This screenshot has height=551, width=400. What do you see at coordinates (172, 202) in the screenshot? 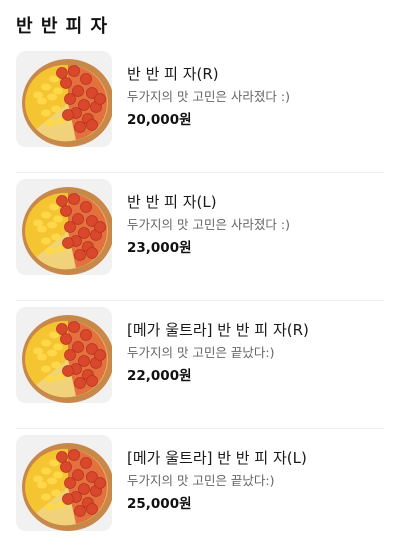
I see `menu-item-name: 반 반 피 자(L)` at bounding box center [172, 202].